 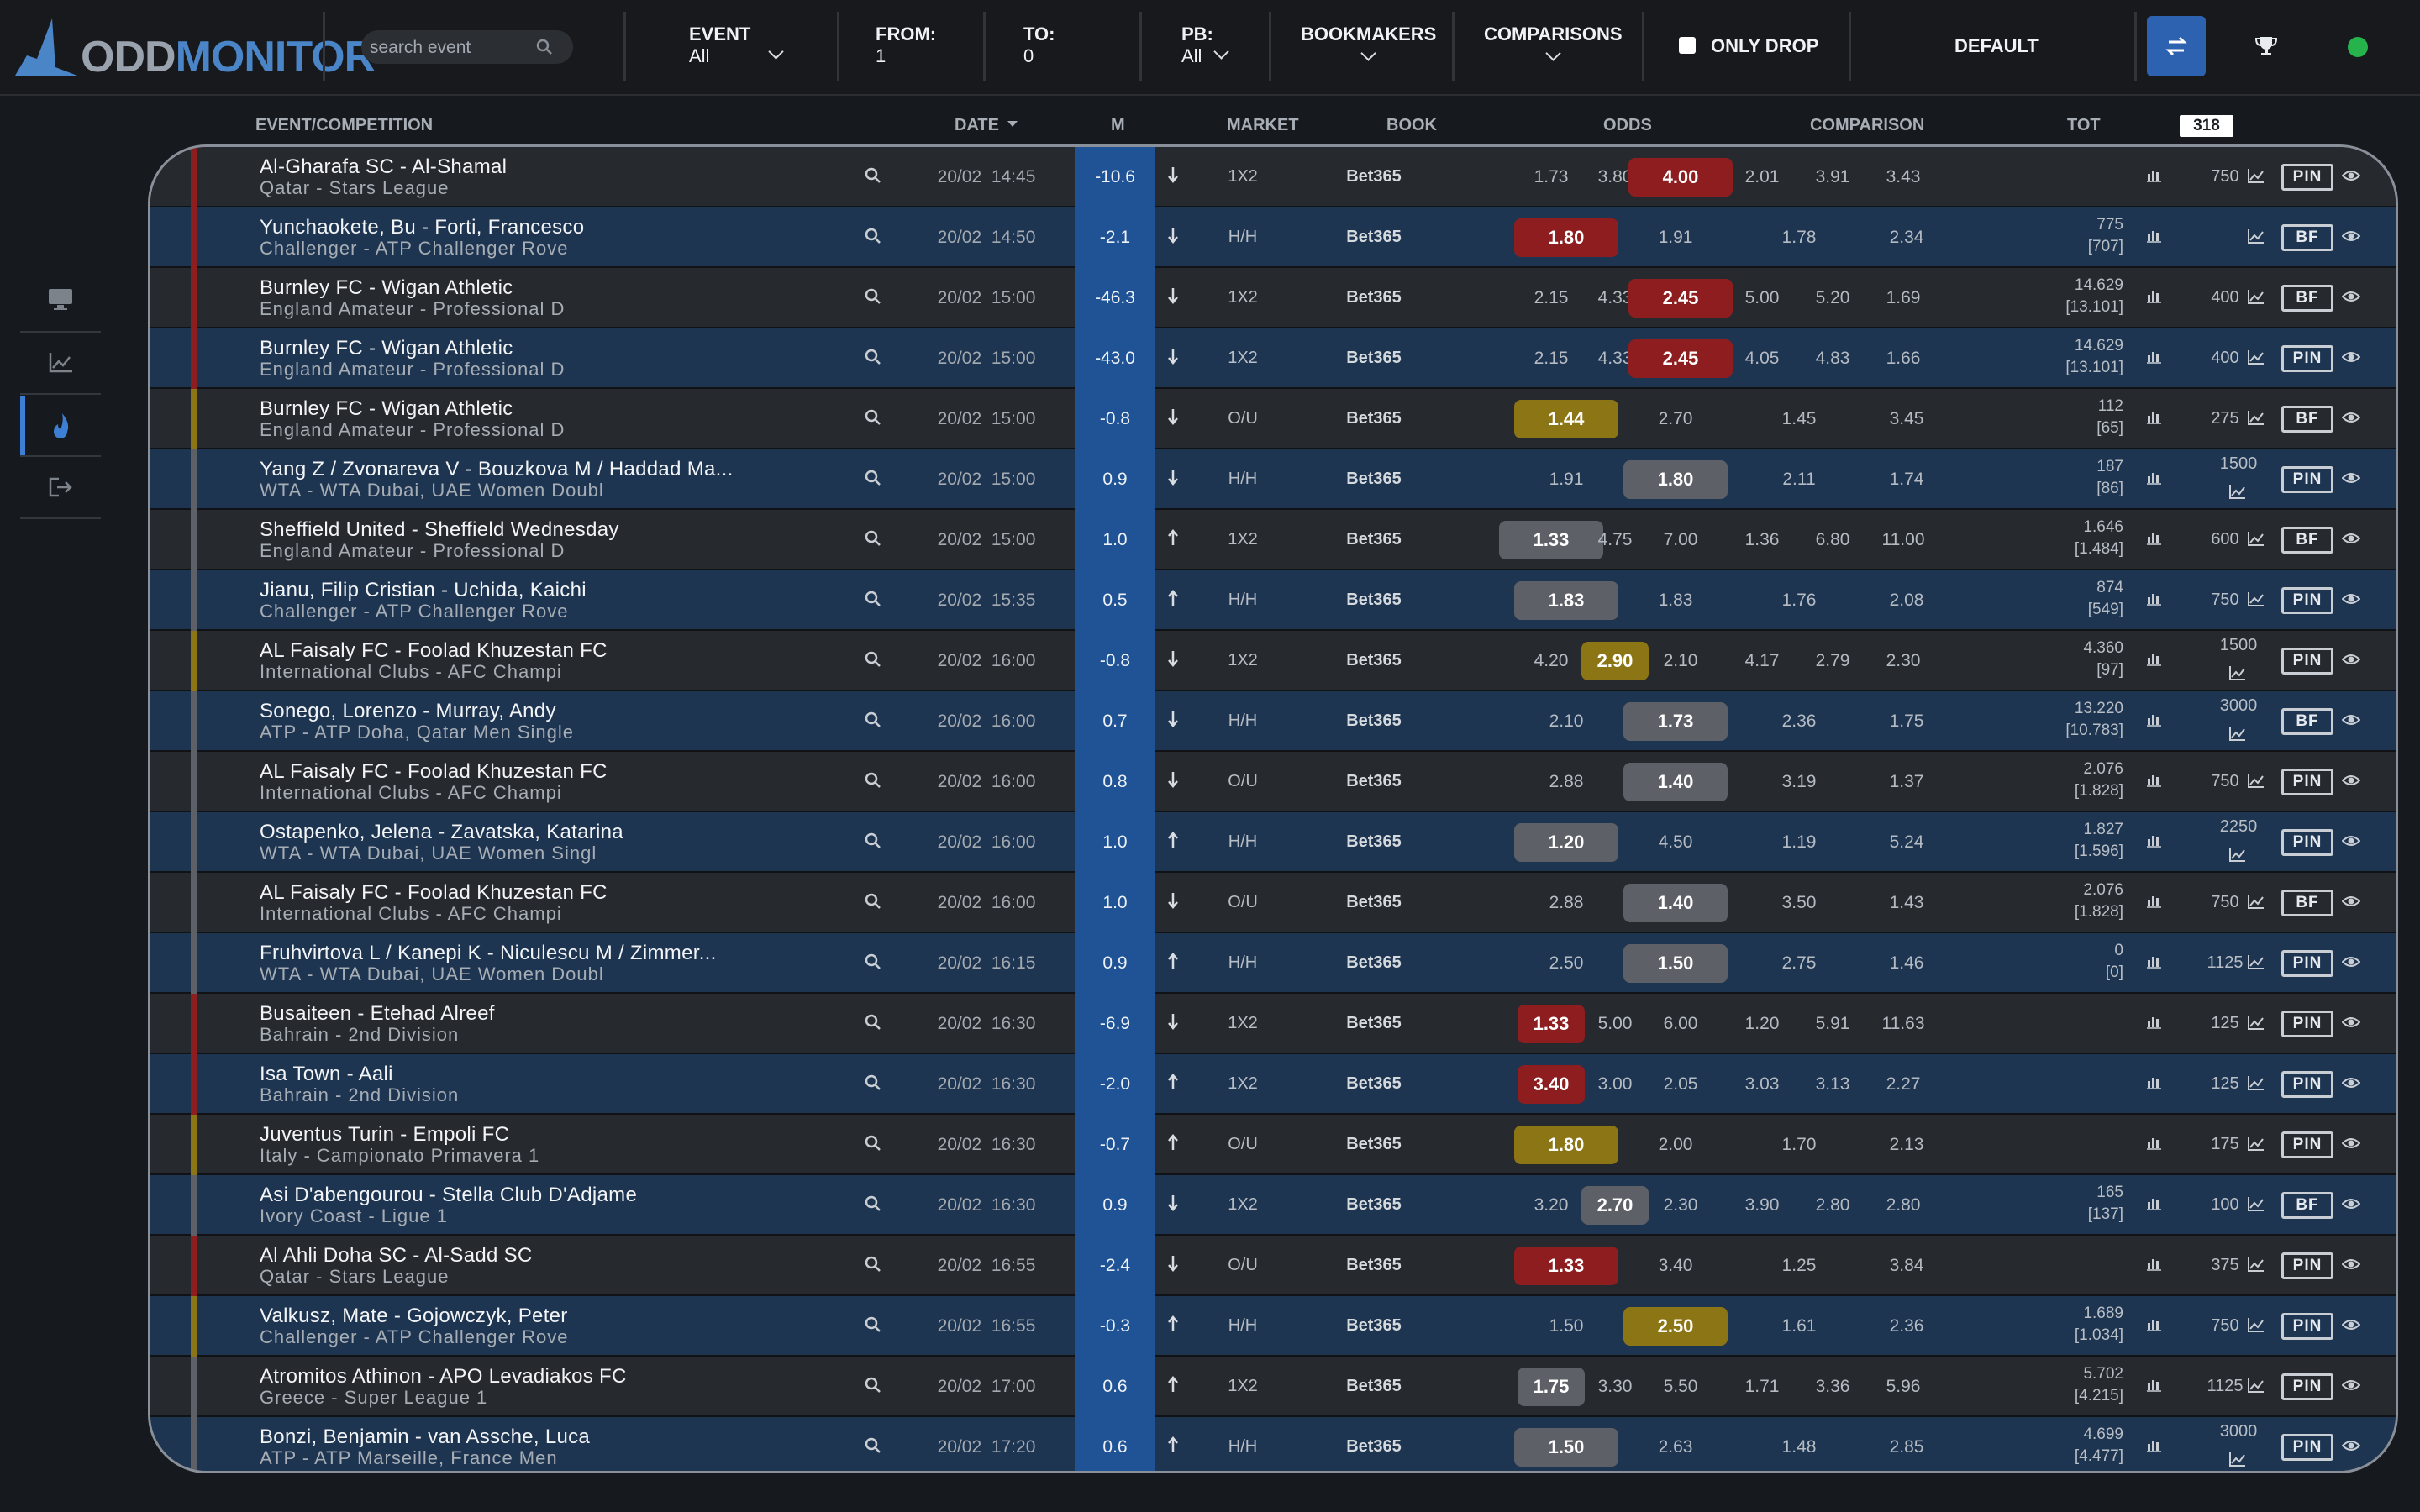 What do you see at coordinates (1676, 1145) in the screenshot?
I see `odds-value: 2.00` at bounding box center [1676, 1145].